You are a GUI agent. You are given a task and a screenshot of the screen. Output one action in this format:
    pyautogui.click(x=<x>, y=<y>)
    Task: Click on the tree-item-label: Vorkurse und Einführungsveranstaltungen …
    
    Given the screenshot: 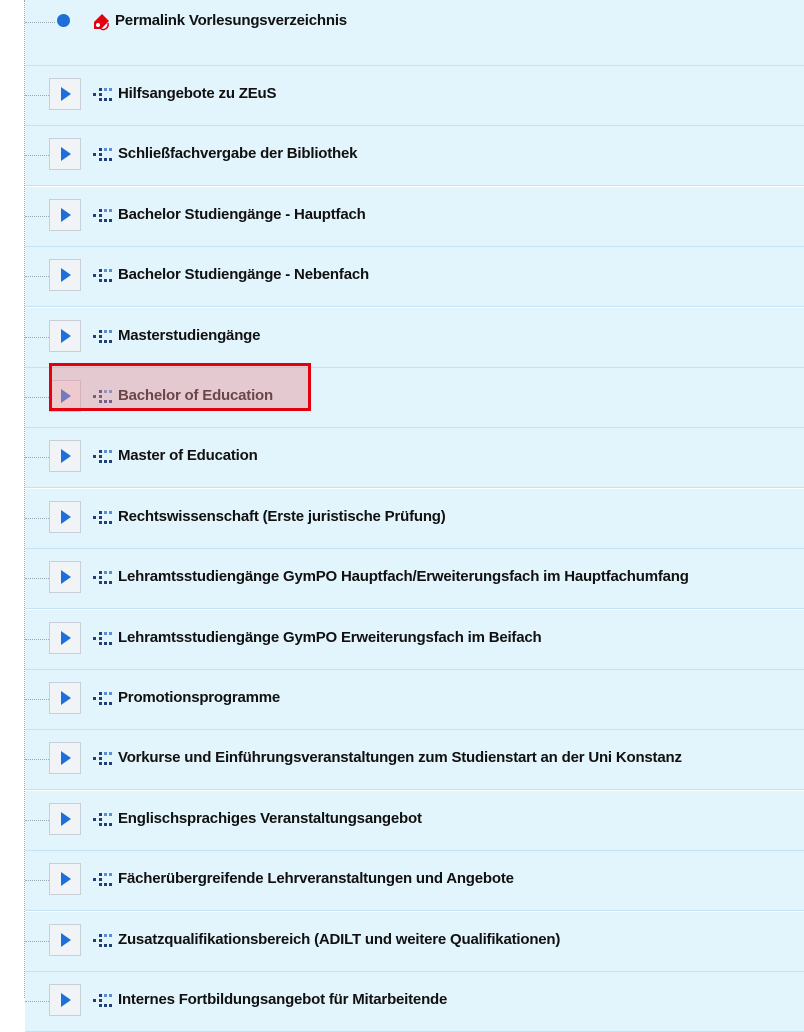 What is the action you would take?
    pyautogui.click(x=400, y=757)
    